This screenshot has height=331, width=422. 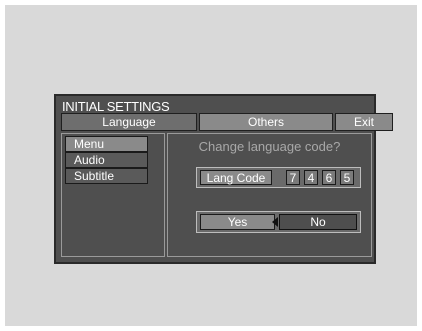 I want to click on submenu-item-audio: Audio, so click(x=106, y=160).